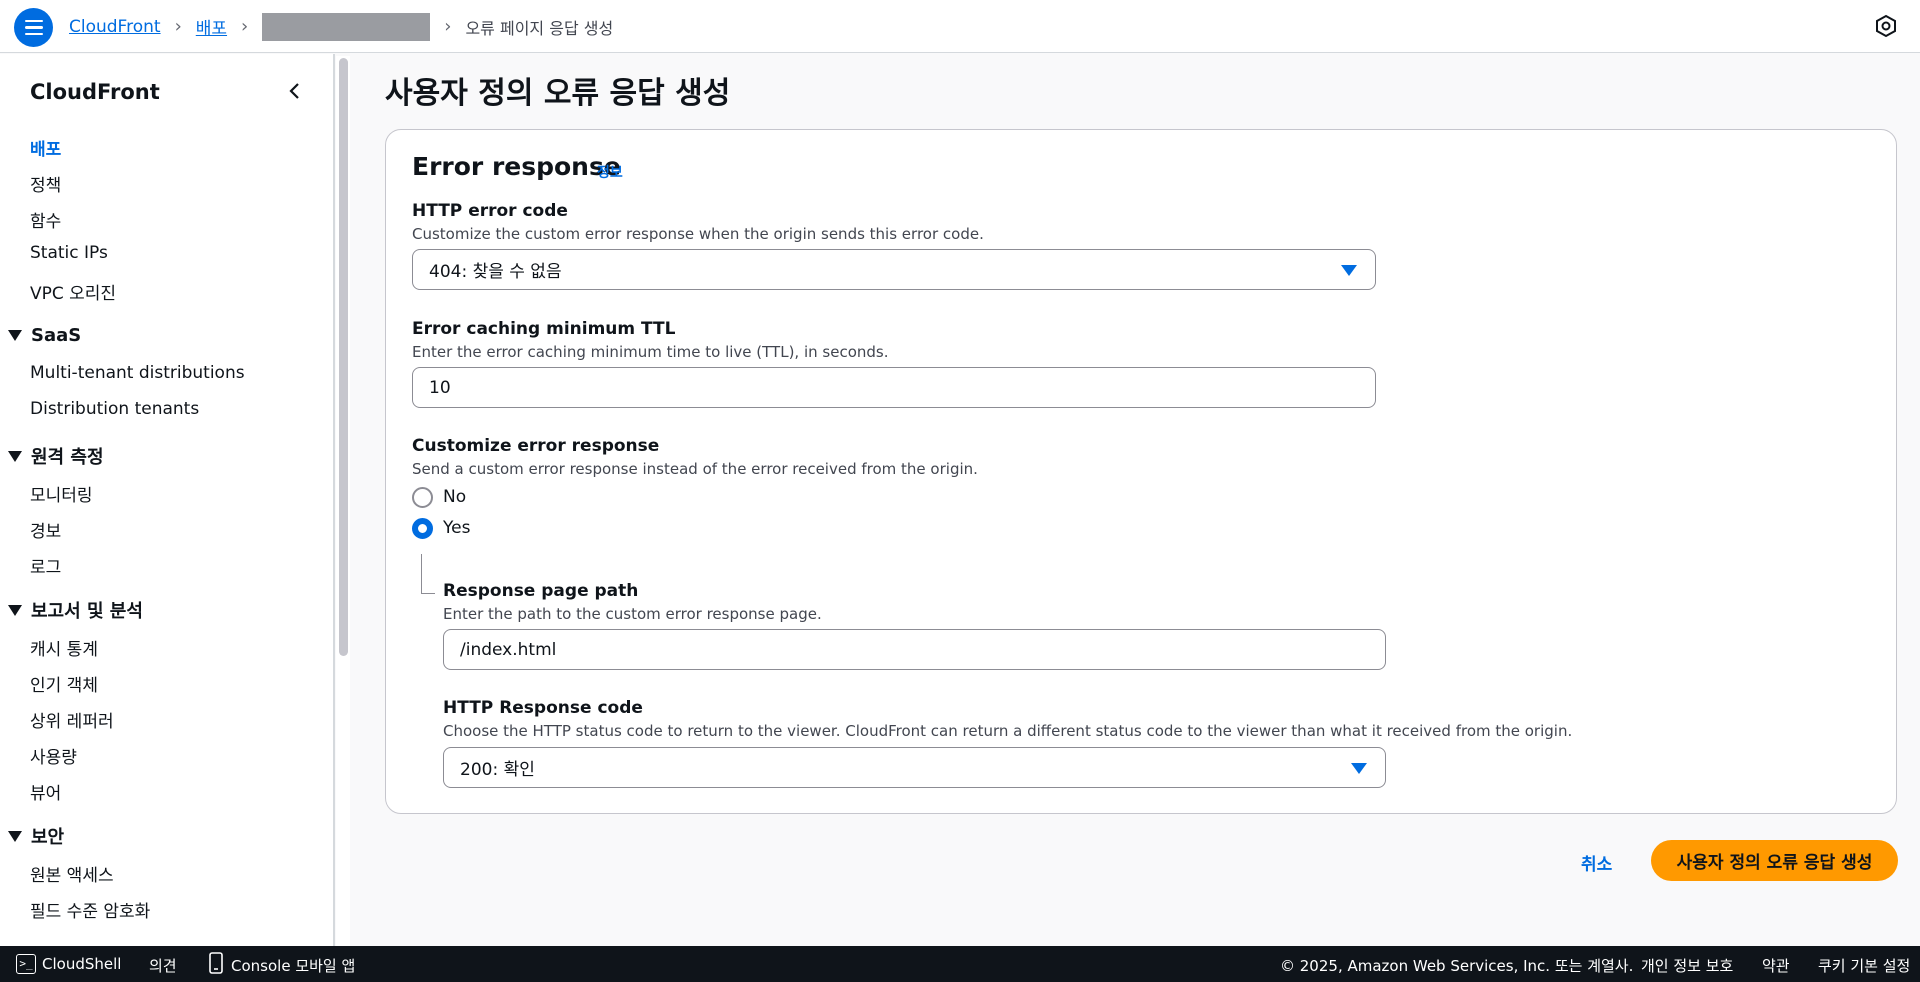  I want to click on sidebar-scrollbar-thumb, so click(343, 357).